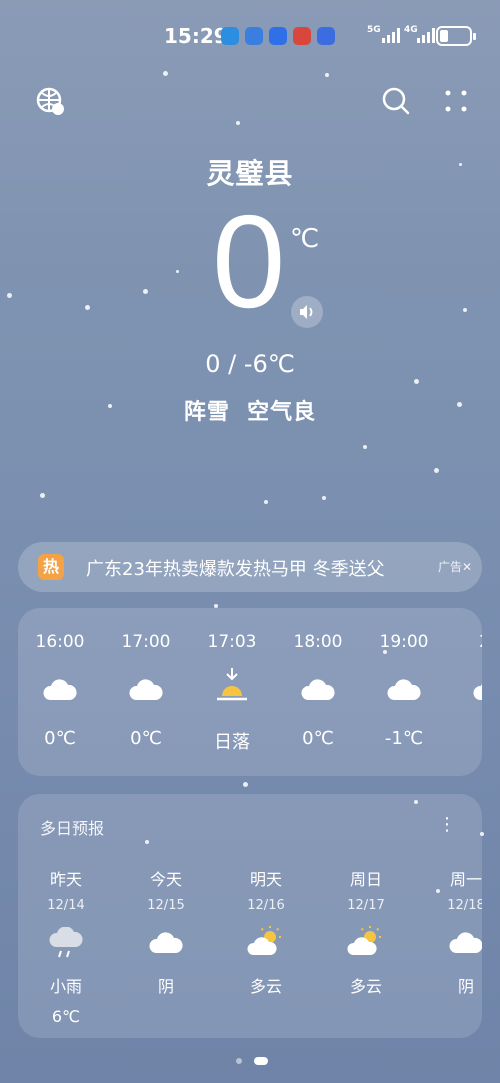  I want to click on signal-5g-icon, so click(391, 35).